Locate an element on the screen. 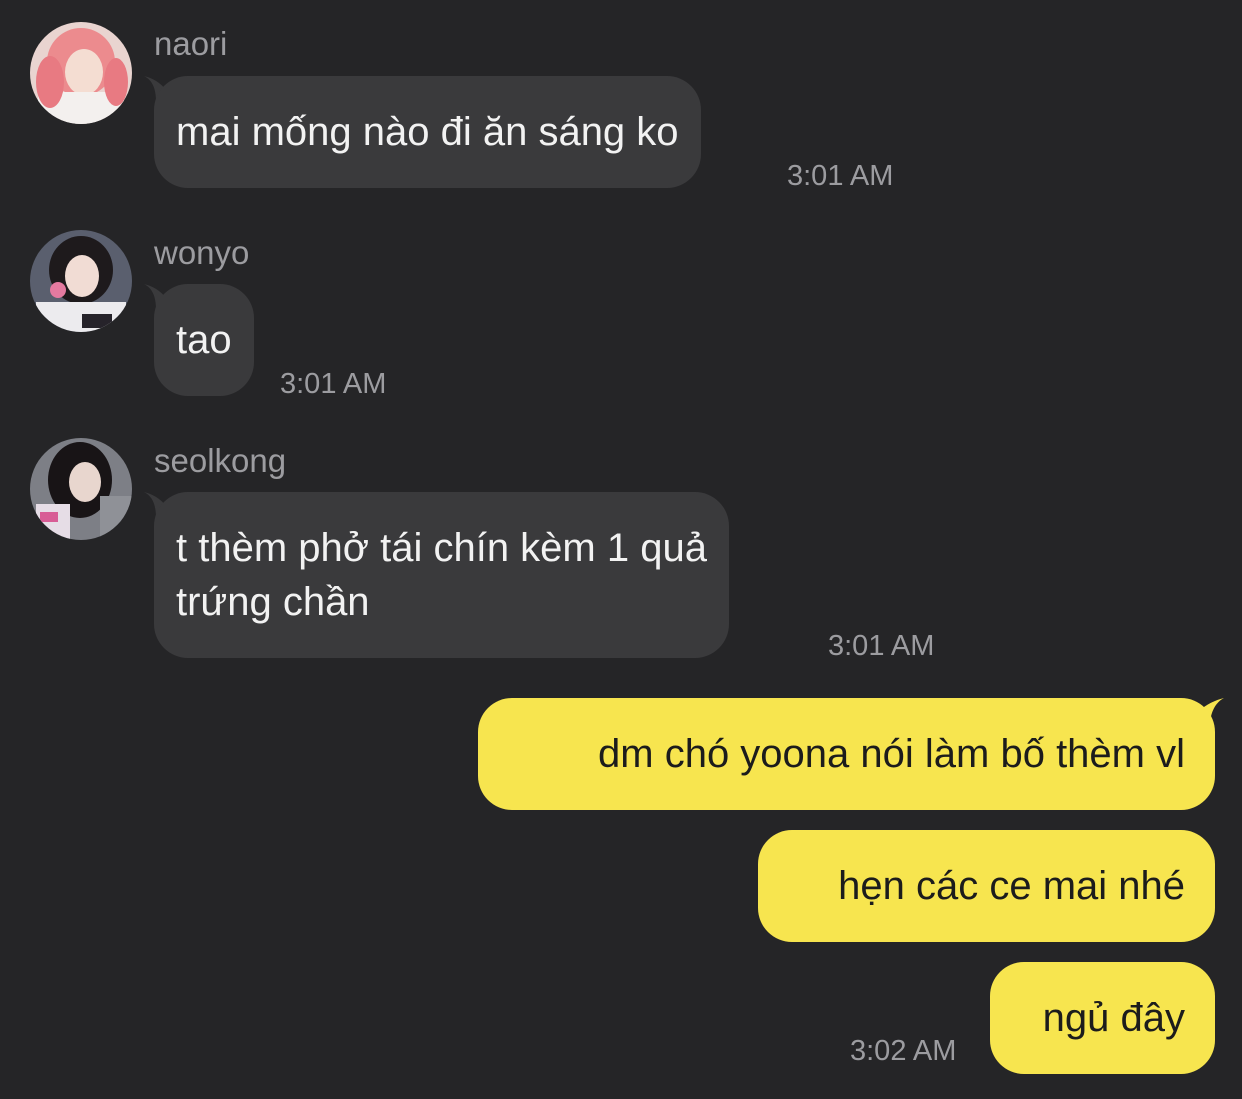 The image size is (1242, 1099). sender-name: seolkong is located at coordinates (220, 460).